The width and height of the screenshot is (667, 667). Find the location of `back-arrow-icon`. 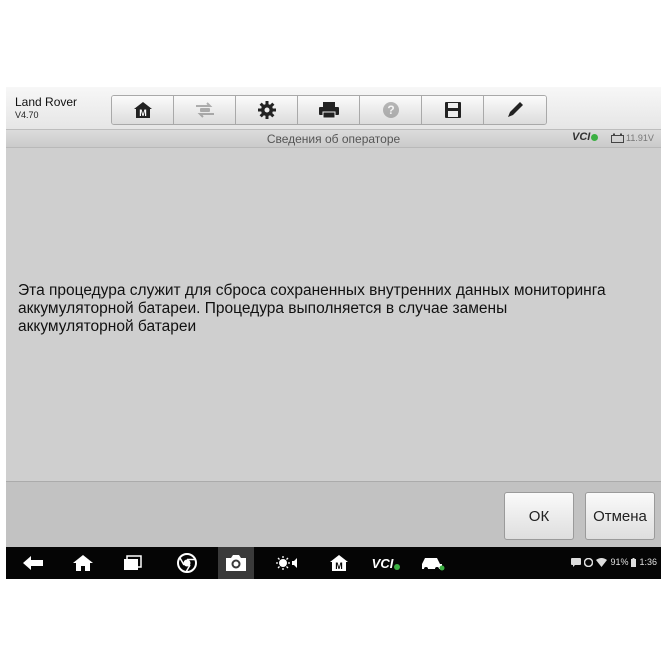

back-arrow-icon is located at coordinates (33, 563).